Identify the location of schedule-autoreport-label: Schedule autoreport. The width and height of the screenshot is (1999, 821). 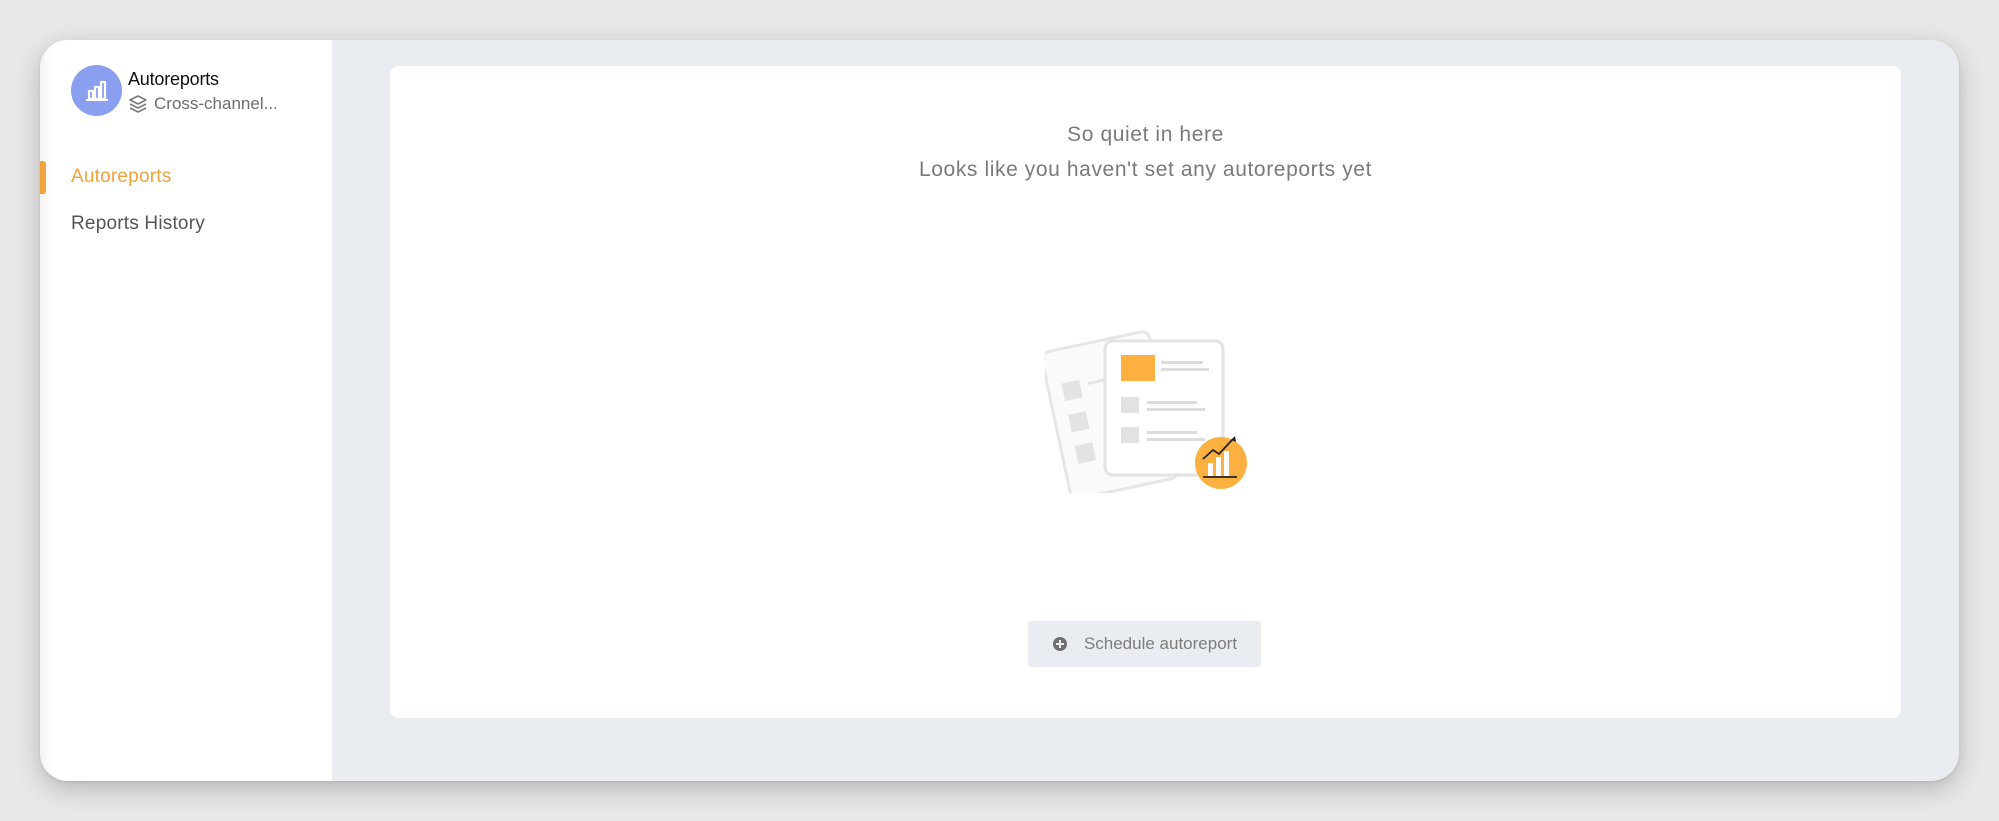
(1160, 643).